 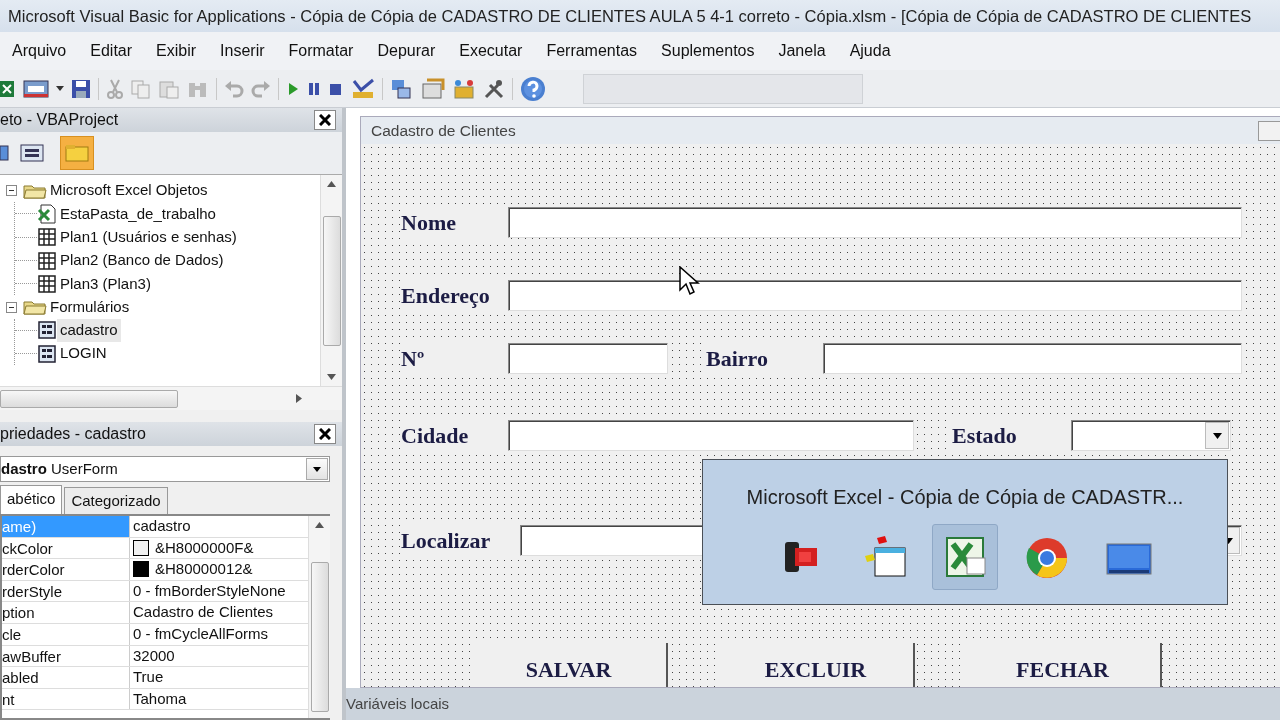 What do you see at coordinates (66, 699) in the screenshot?
I see `property-name: nt` at bounding box center [66, 699].